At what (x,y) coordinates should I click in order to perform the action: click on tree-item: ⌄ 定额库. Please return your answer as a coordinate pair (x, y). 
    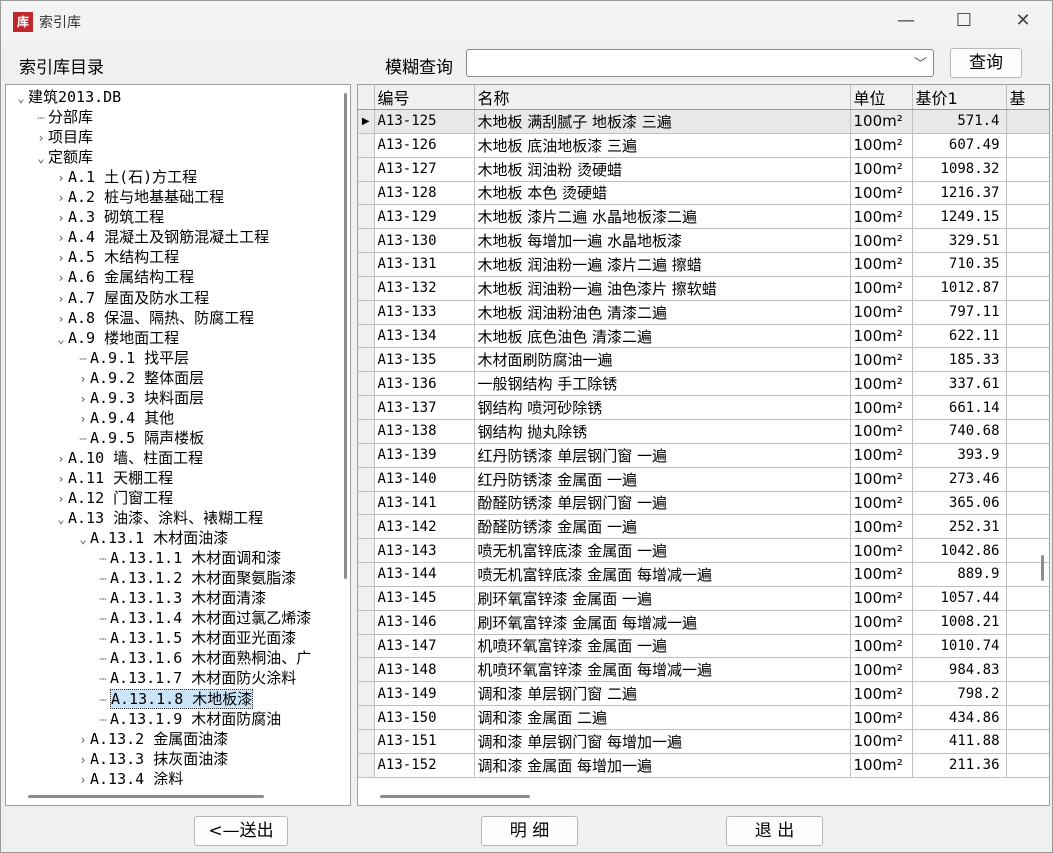
    Looking at the image, I should click on (63, 157).